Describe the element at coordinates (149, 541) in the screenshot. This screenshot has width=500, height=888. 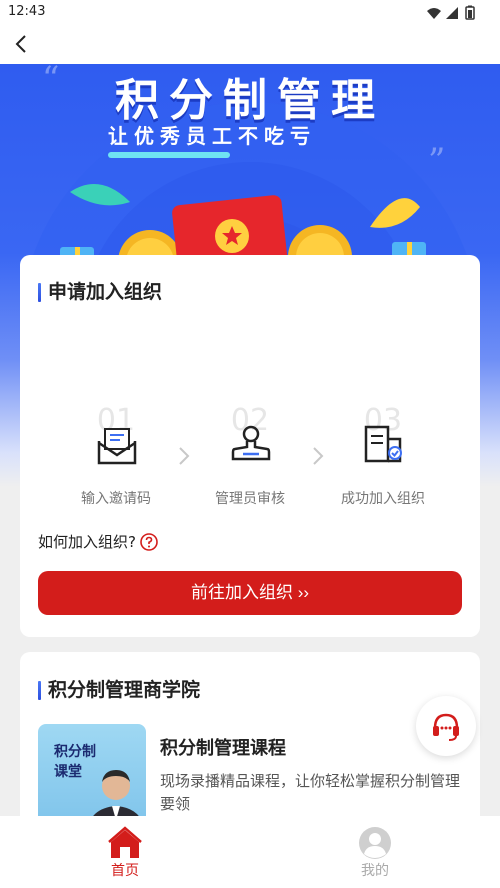
I see `help-question-icon` at that location.